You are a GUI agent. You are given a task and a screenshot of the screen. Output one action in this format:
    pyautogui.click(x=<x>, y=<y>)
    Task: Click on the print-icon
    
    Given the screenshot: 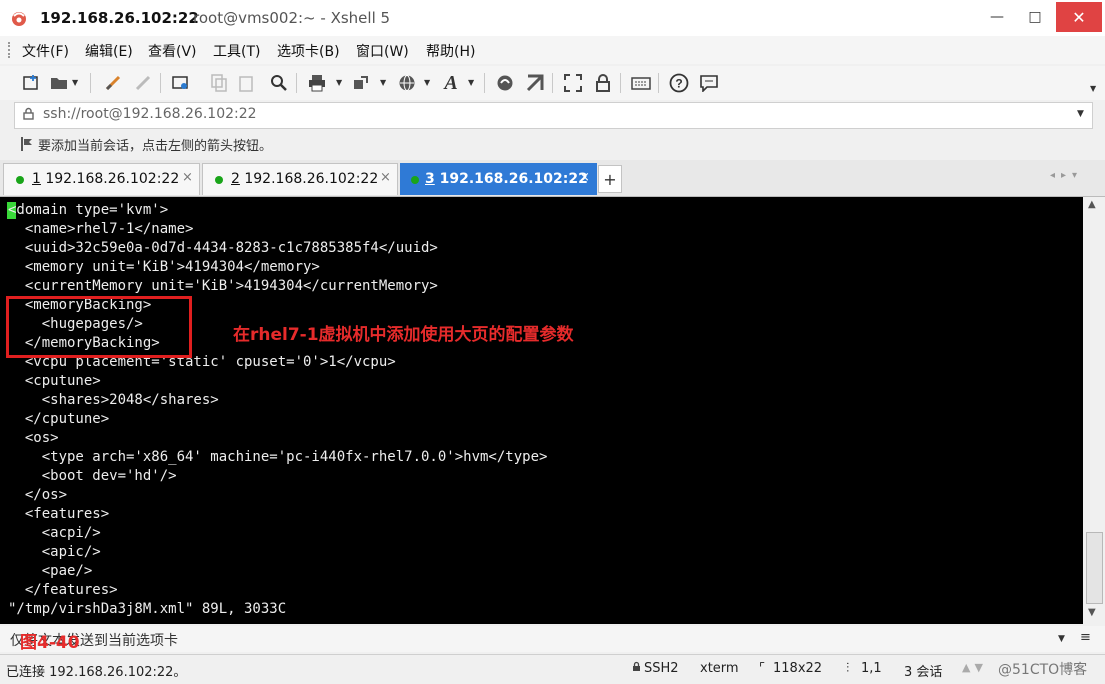 What is the action you would take?
    pyautogui.click(x=317, y=83)
    